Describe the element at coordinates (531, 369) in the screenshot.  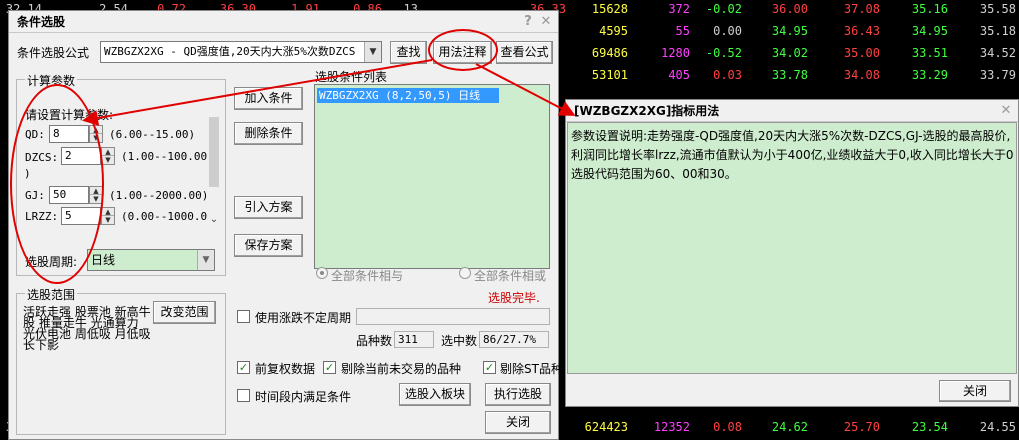
I see `exclude-st-label: 剔除ST品种` at that location.